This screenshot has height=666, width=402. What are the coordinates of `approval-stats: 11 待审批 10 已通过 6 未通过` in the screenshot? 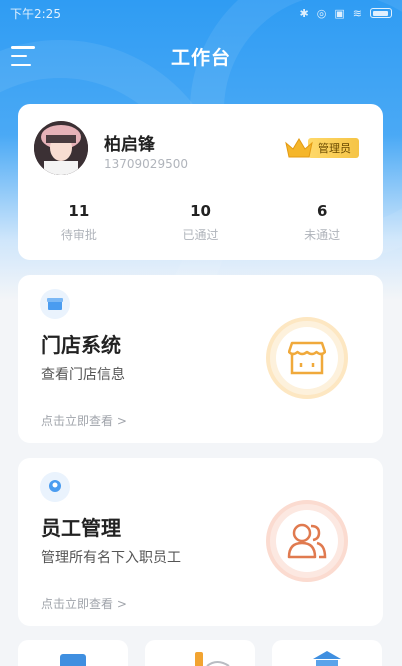 It's located at (200, 222).